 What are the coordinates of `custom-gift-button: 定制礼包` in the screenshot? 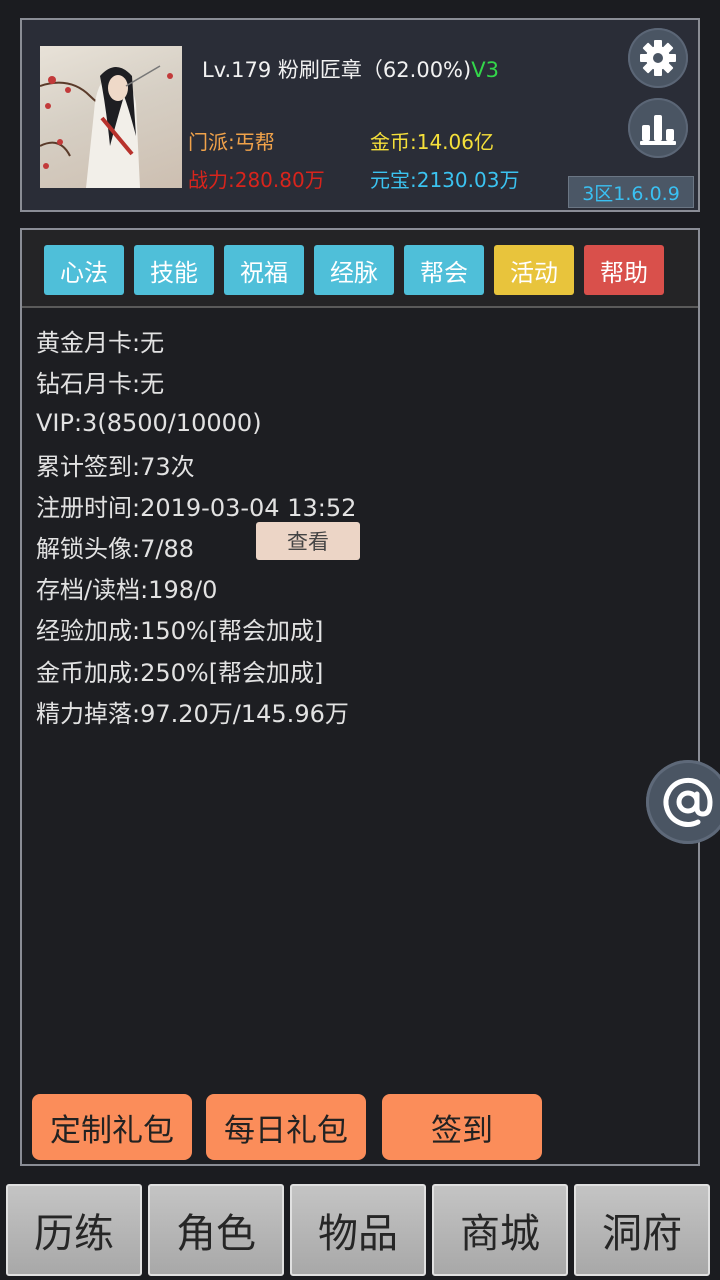 It's located at (112, 1127).